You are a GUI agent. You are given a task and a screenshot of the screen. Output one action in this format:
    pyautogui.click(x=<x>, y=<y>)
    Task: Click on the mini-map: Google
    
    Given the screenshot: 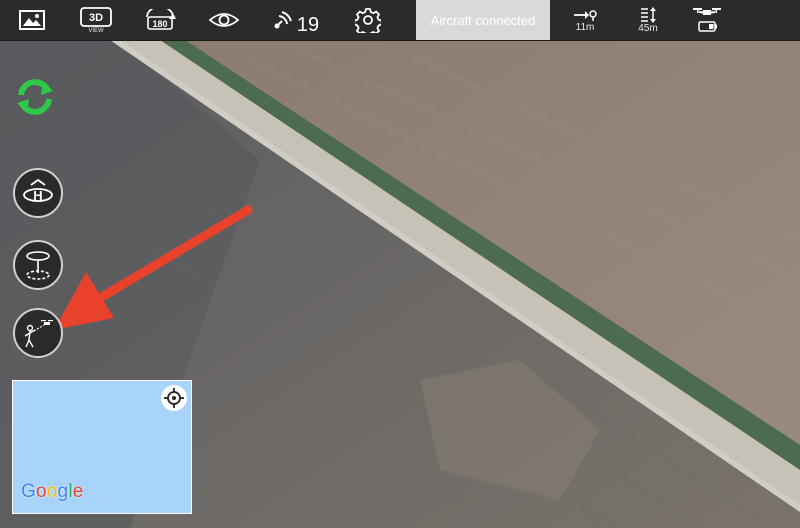 What is the action you would take?
    pyautogui.click(x=102, y=447)
    